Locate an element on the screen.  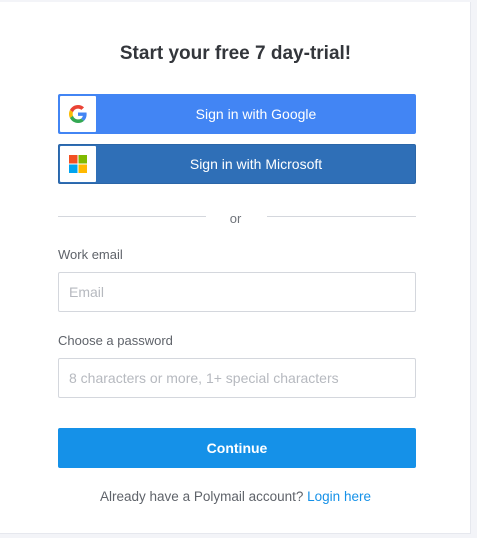
google-signin-button: Sign in with Google is located at coordinates (237, 114).